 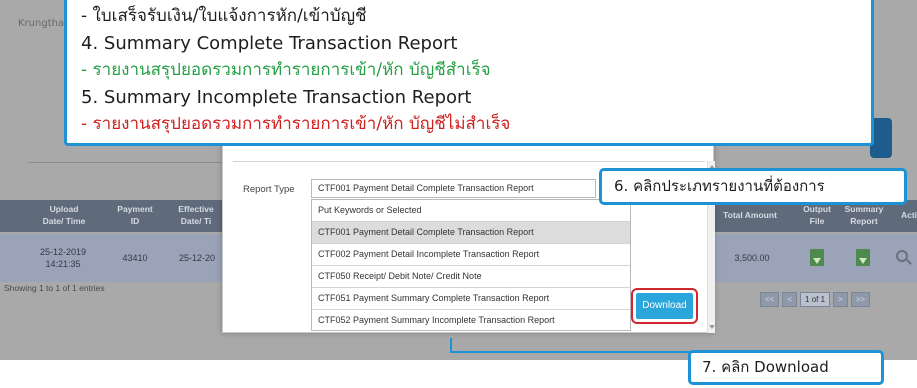 I want to click on cell-payment-id: 43410, so click(x=135, y=258).